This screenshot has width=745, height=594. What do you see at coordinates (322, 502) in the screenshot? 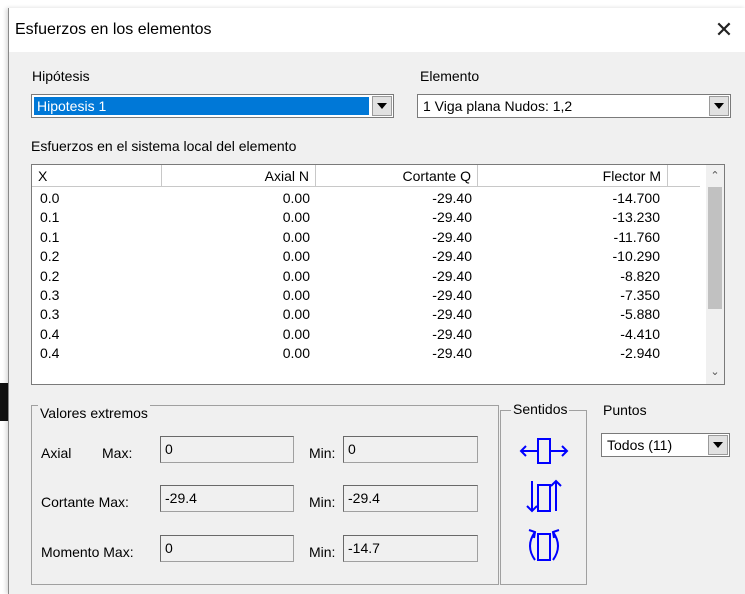
I see `cortante-min-label: Min:` at bounding box center [322, 502].